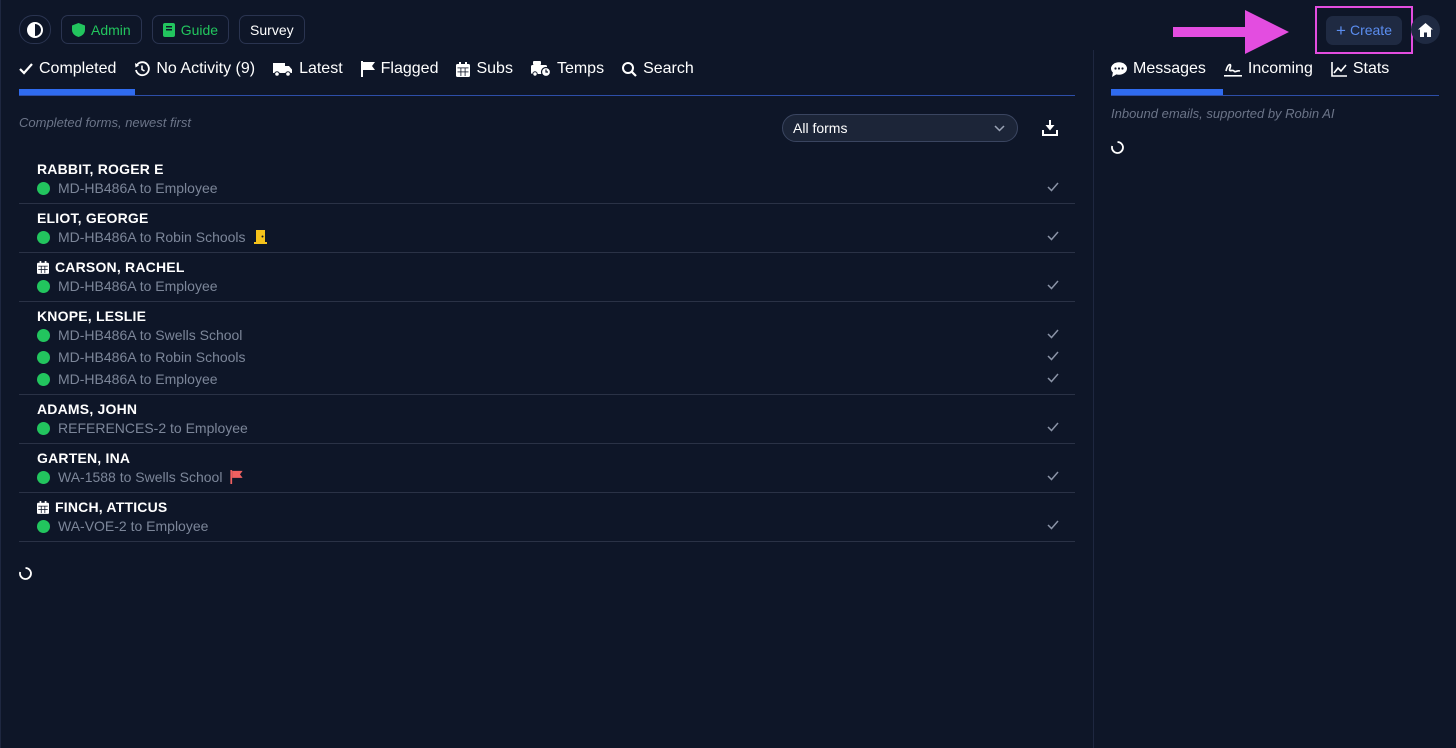  I want to click on tab-search: Search, so click(658, 69).